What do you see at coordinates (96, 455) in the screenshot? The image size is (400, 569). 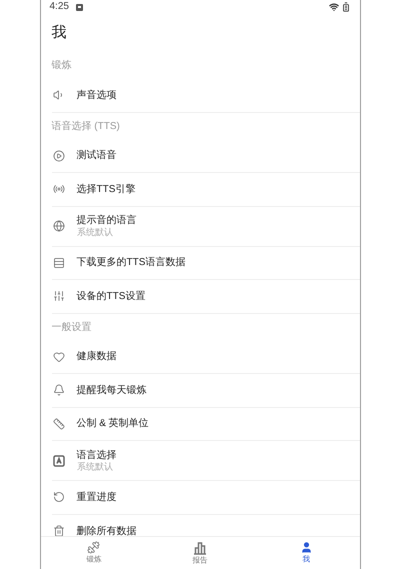 I see `row-label: 语言选择` at bounding box center [96, 455].